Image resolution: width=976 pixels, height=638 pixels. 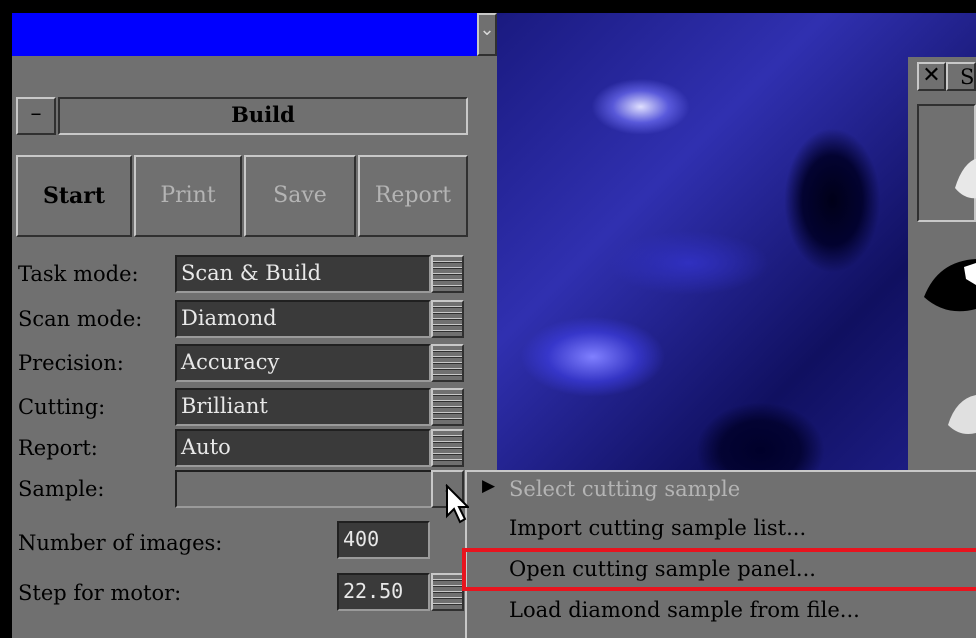 I want to click on motor-step-input: 22.50, so click(x=383, y=592).